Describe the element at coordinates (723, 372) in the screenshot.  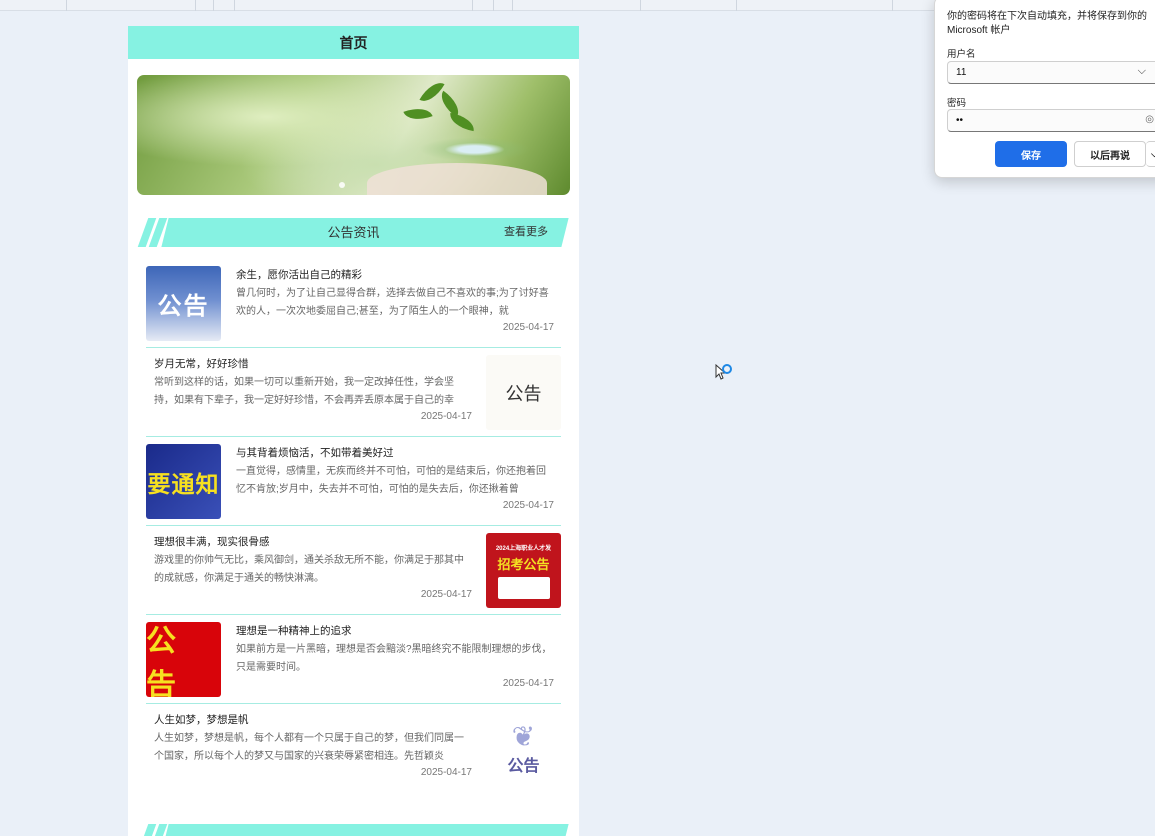
I see `busy-cursor-icon` at that location.